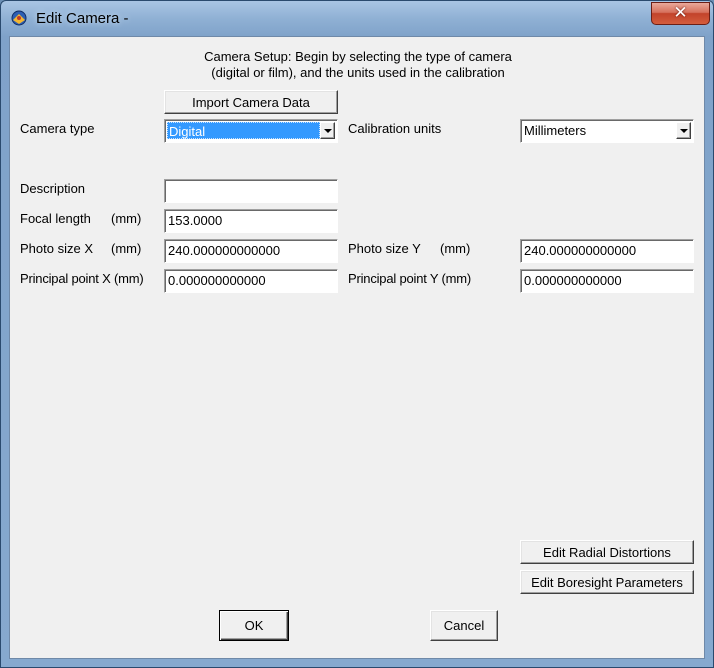 The height and width of the screenshot is (668, 714). I want to click on close-icon: ✕, so click(680, 13).